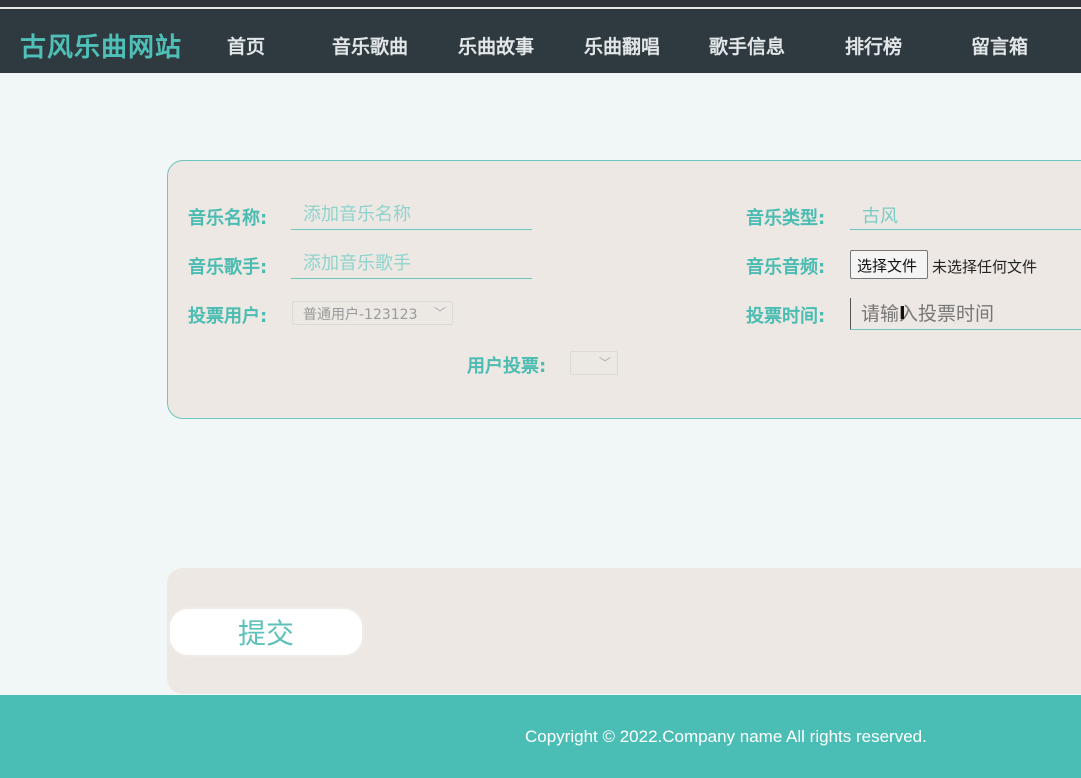  Describe the element at coordinates (228, 267) in the screenshot. I see `singer-label: 音乐歌手:` at that location.